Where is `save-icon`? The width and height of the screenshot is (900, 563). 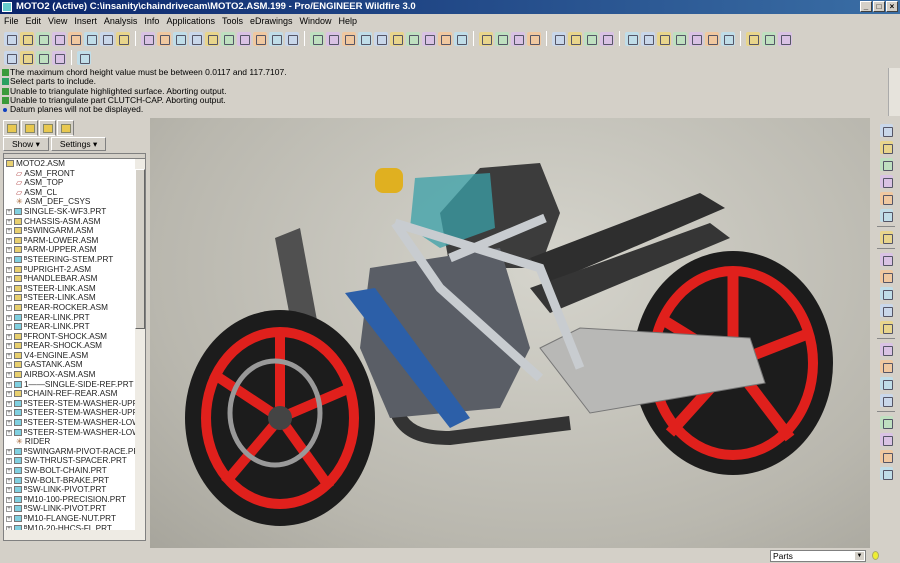 save-icon is located at coordinates (75, 38).